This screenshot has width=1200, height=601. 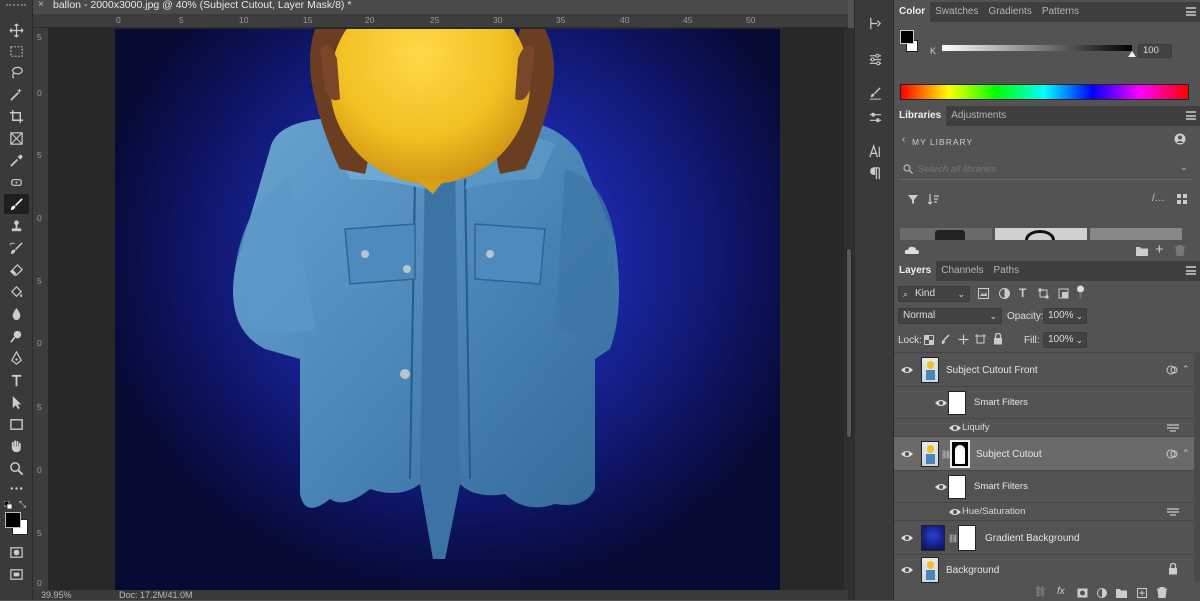 I want to click on rectangle-tool, so click(x=16, y=424).